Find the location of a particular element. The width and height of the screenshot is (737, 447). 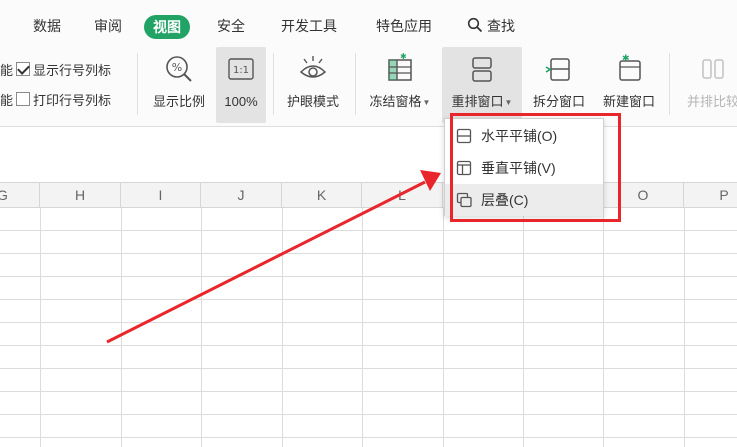

zoom-100-icon: 1:1 is located at coordinates (241, 69).